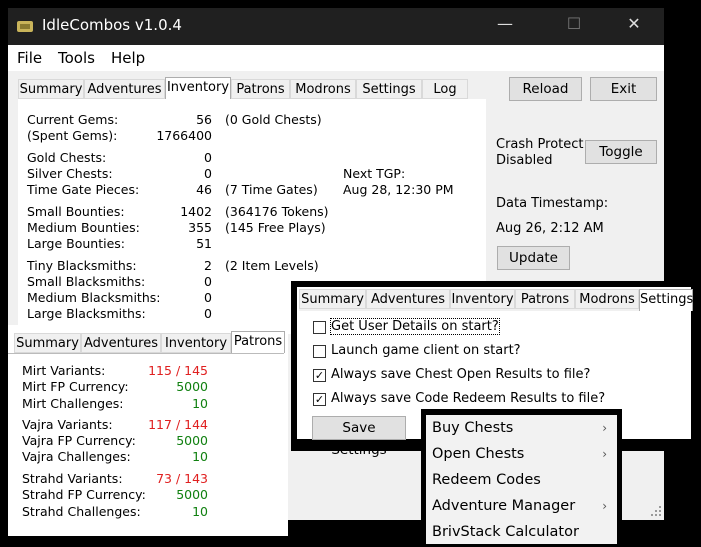 The width and height of the screenshot is (701, 547). What do you see at coordinates (533, 258) in the screenshot?
I see `update-button: Update` at bounding box center [533, 258].